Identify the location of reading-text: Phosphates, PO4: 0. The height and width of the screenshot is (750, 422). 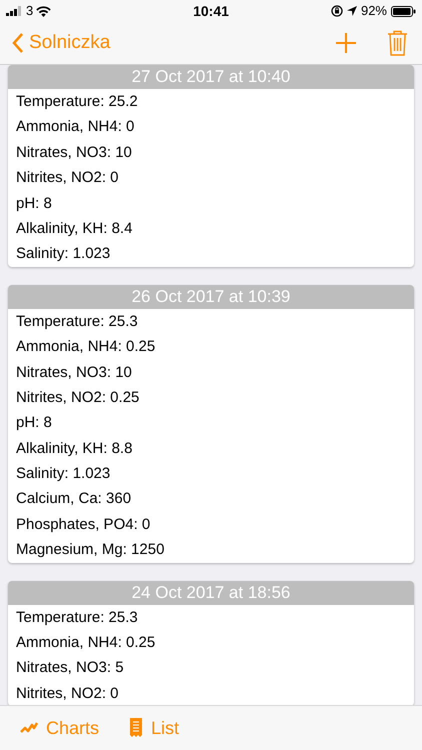
(83, 524).